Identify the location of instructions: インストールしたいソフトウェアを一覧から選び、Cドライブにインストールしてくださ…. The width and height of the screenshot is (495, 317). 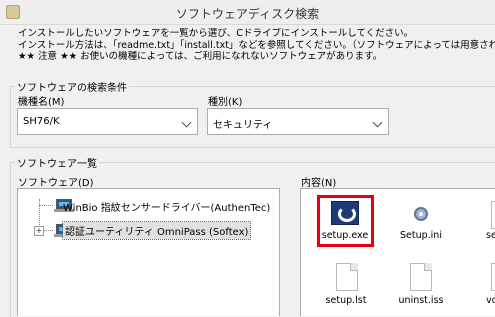
(256, 45).